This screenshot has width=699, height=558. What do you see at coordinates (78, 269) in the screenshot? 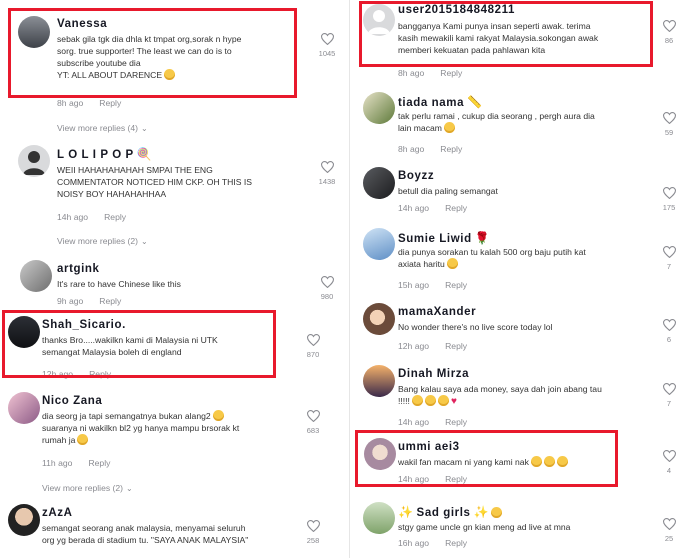
I see `comment-username: artgink` at bounding box center [78, 269].